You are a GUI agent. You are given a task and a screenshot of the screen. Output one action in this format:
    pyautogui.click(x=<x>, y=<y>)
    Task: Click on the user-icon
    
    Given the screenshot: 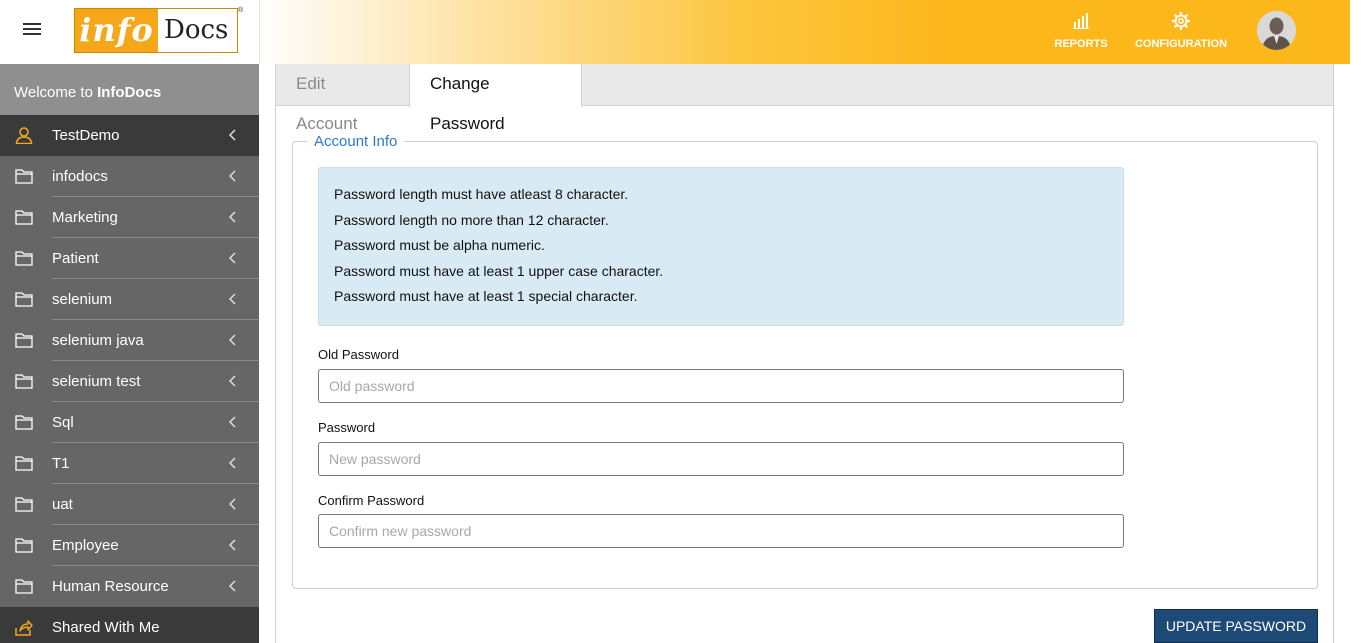 What is the action you would take?
    pyautogui.click(x=24, y=136)
    